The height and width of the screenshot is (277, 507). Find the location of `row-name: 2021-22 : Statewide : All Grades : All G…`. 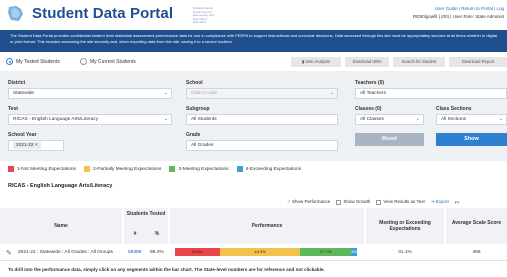

row-name: 2021-22 : Statewide : All Grades : All G… is located at coordinates (65, 252).